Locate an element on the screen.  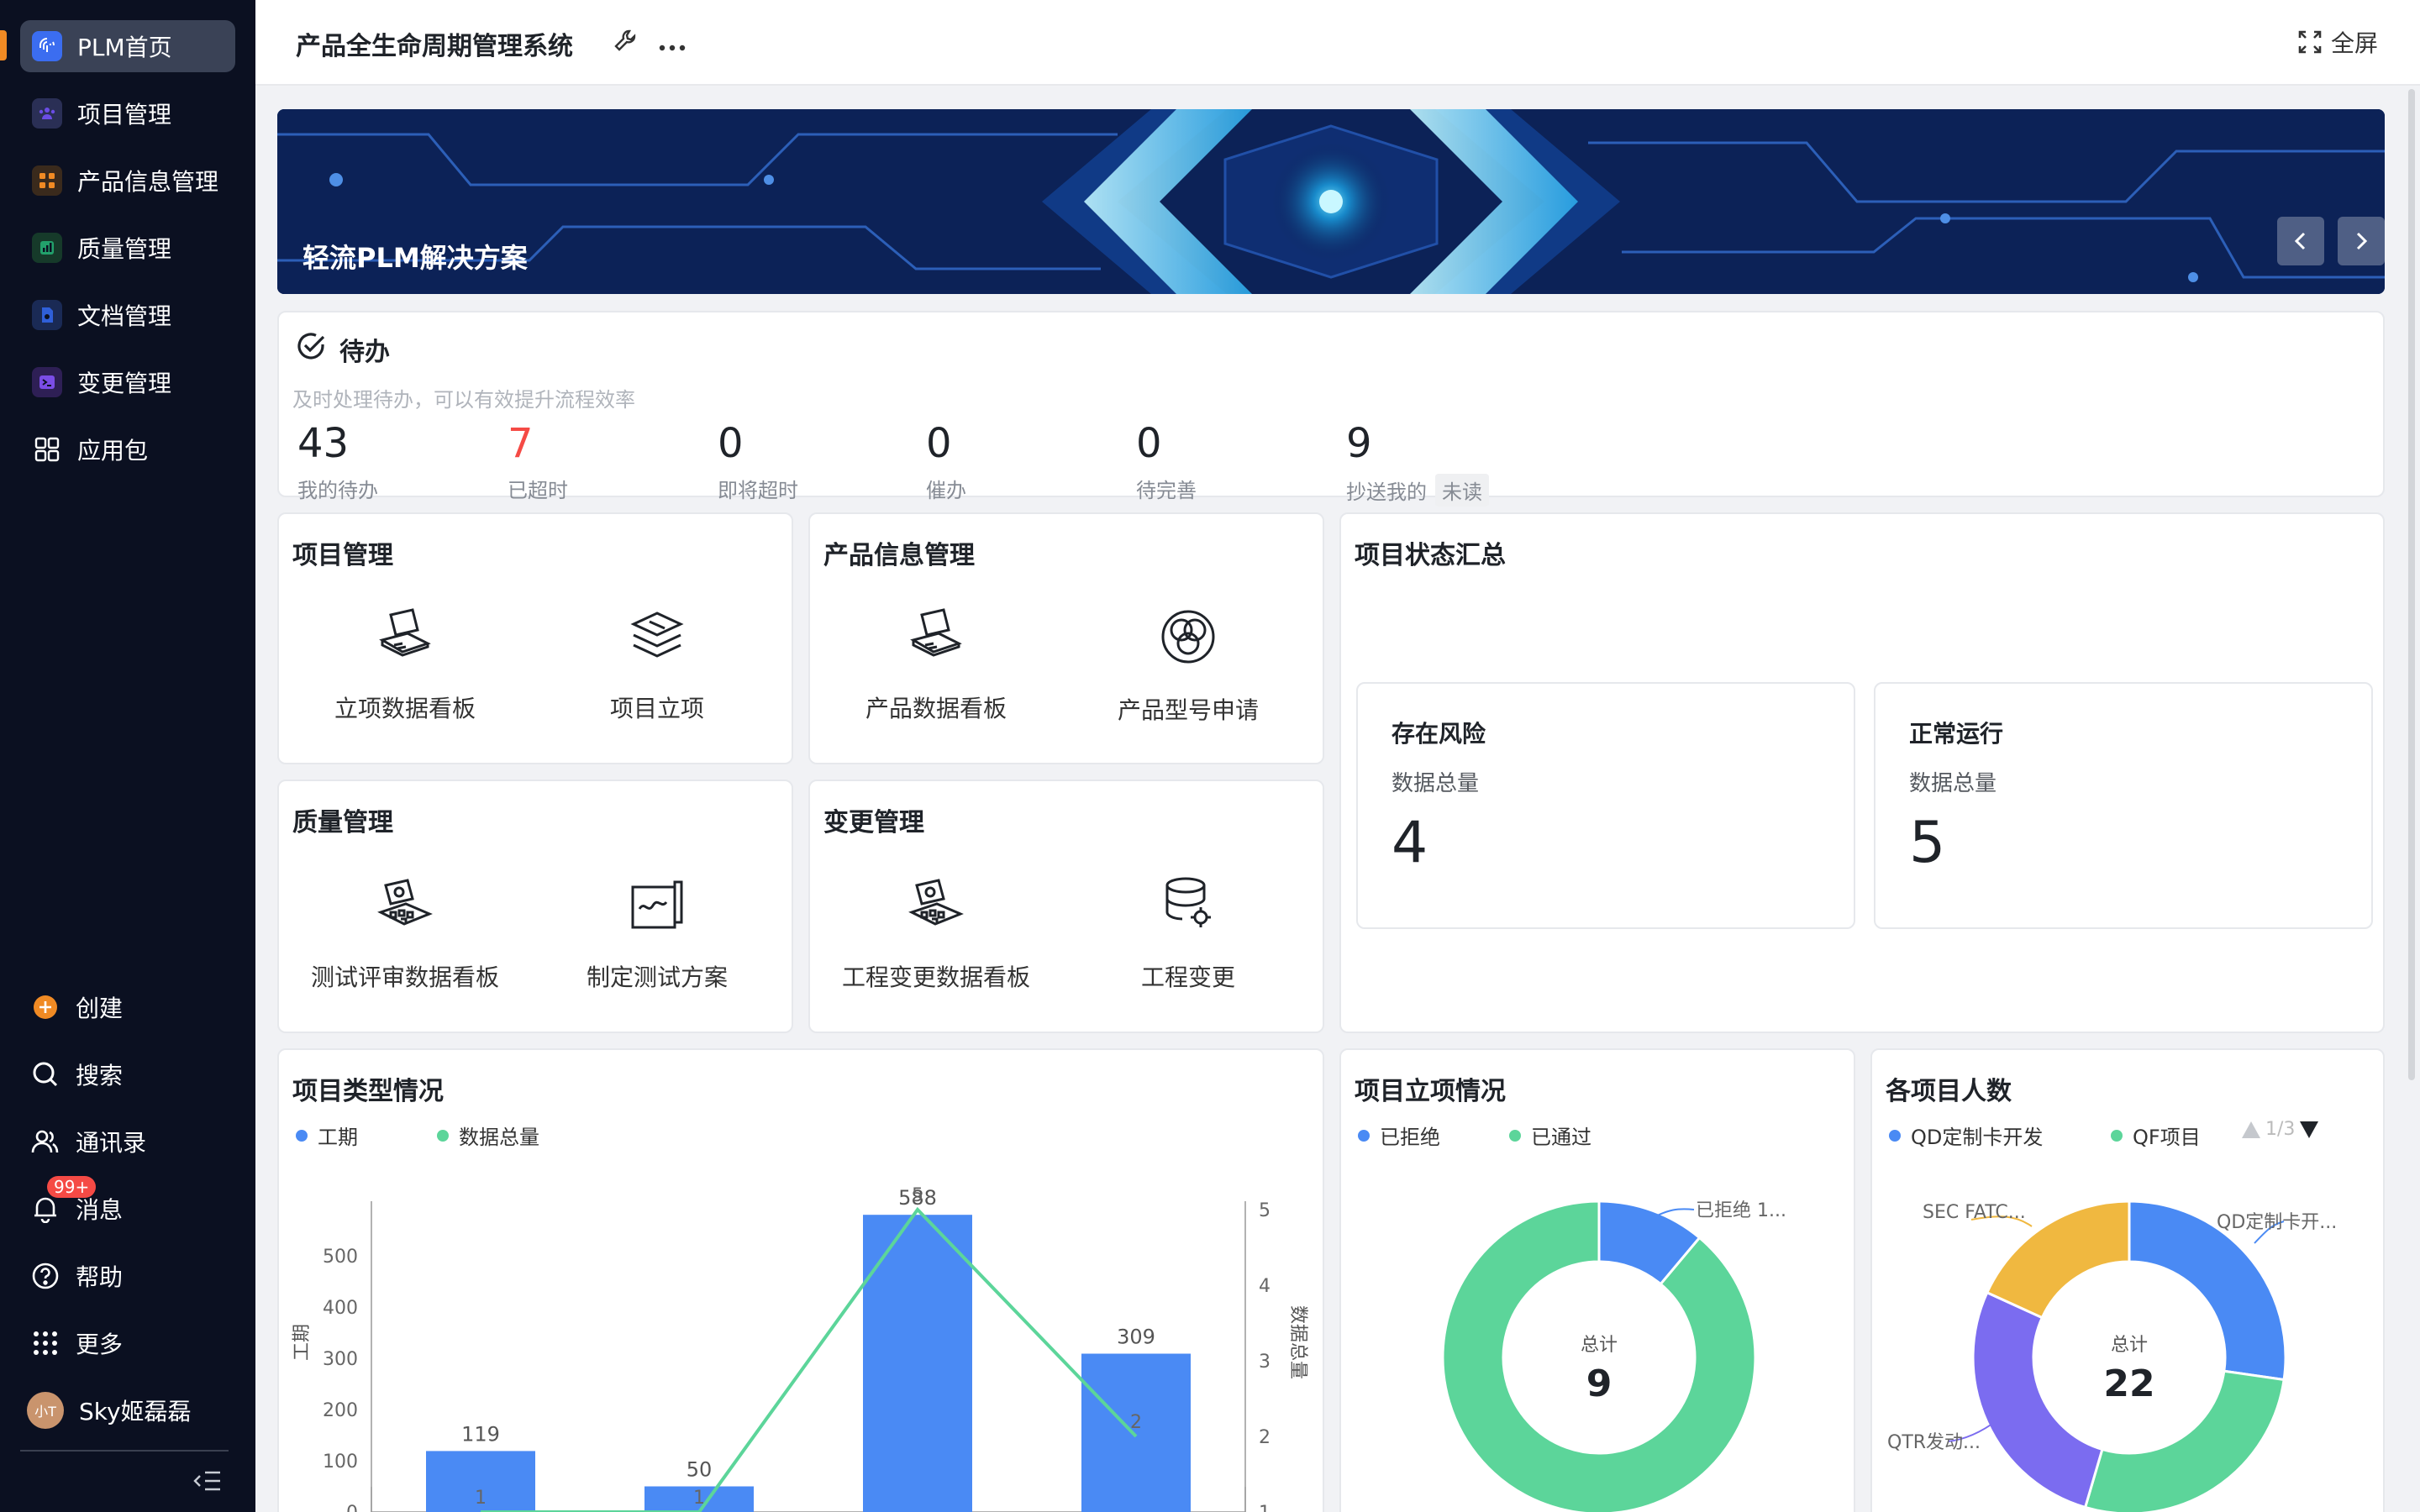
quality-shortcuts-card: 质量管理 测试评审数据看板 制定测试方案 is located at coordinates (535, 906).